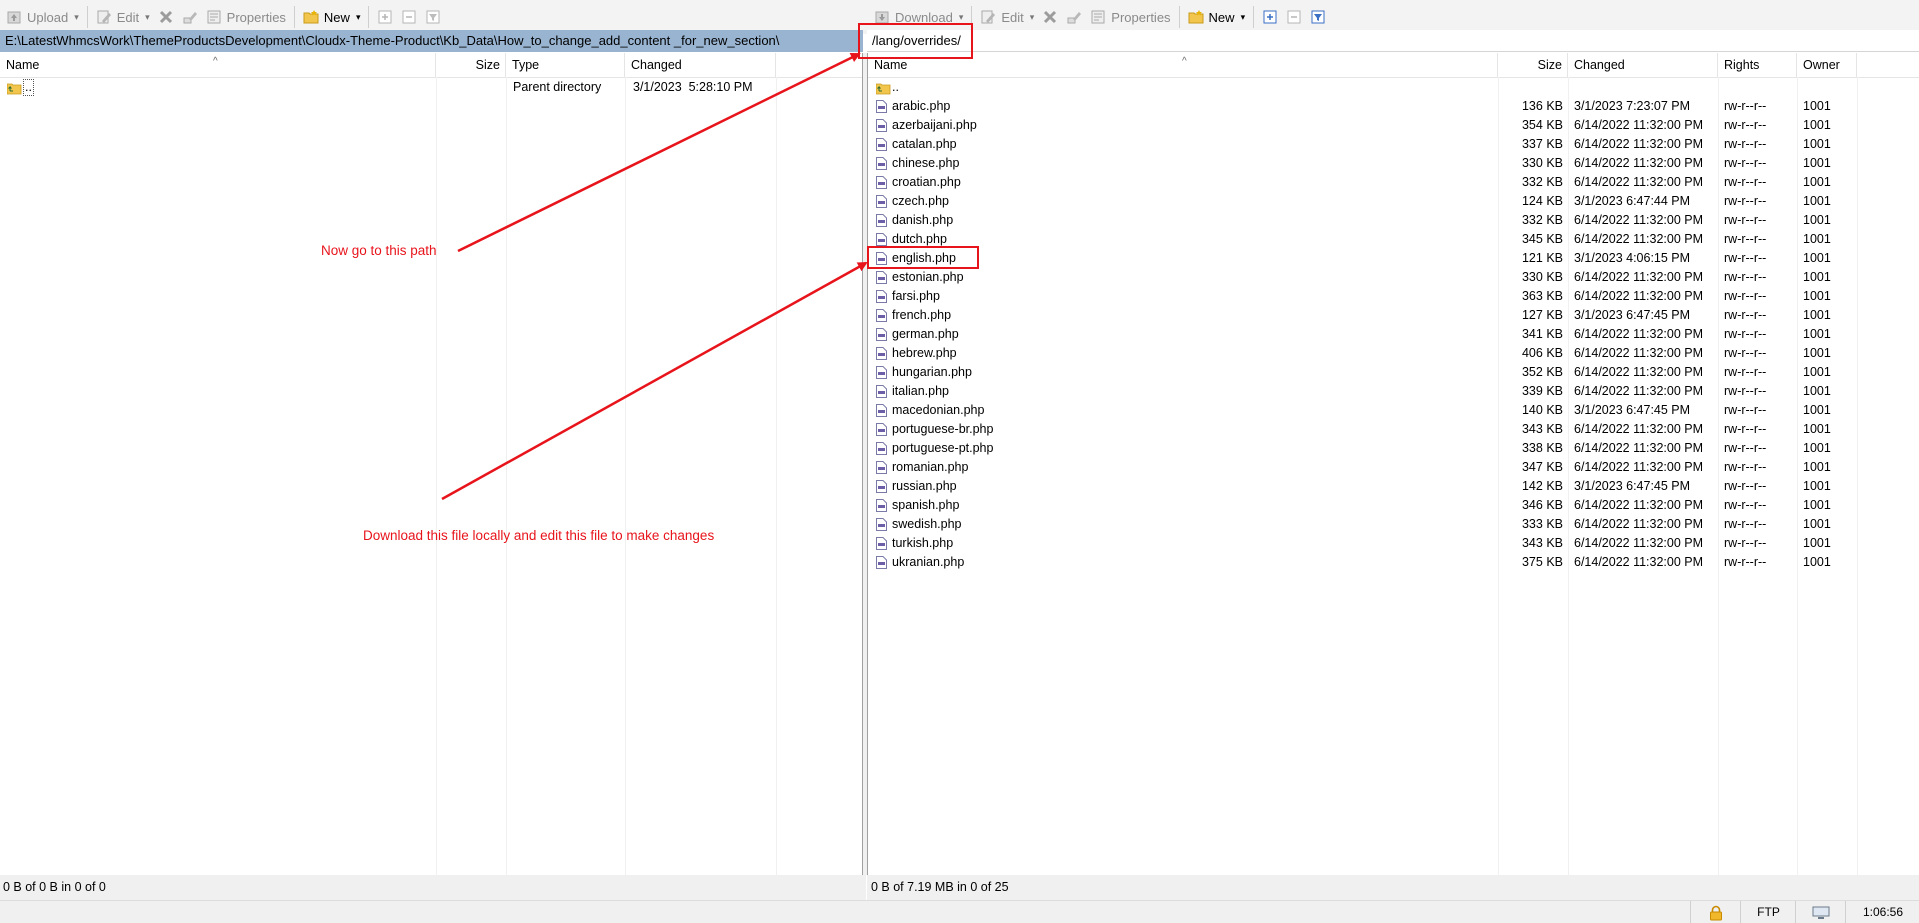 Image resolution: width=1919 pixels, height=923 pixels. I want to click on local-col-type-label: Type, so click(526, 65).